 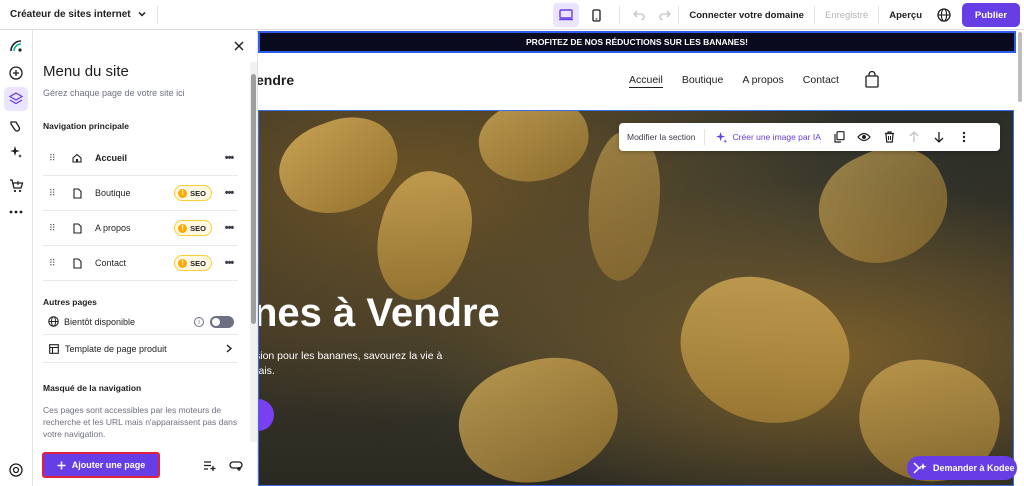 What do you see at coordinates (61, 465) in the screenshot?
I see `plus-icon` at bounding box center [61, 465].